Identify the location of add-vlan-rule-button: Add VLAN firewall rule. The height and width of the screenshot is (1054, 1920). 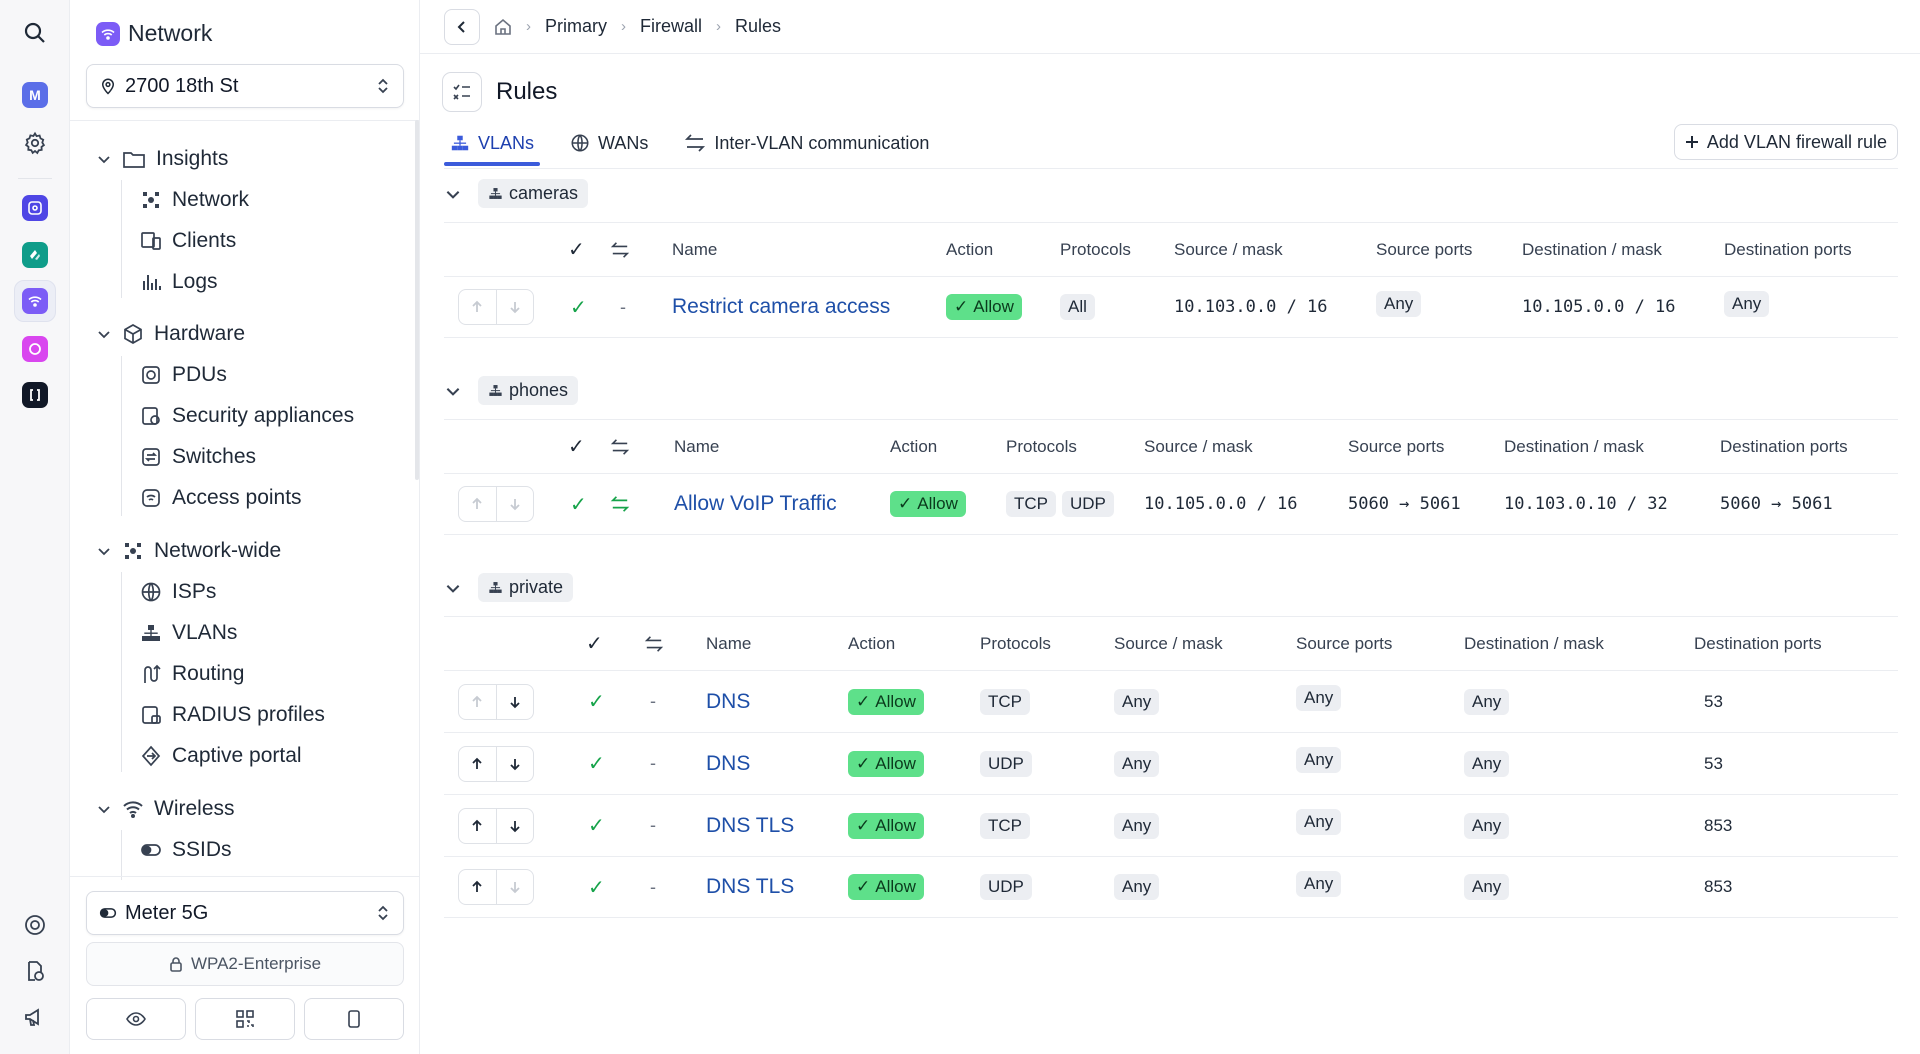
(1785, 142).